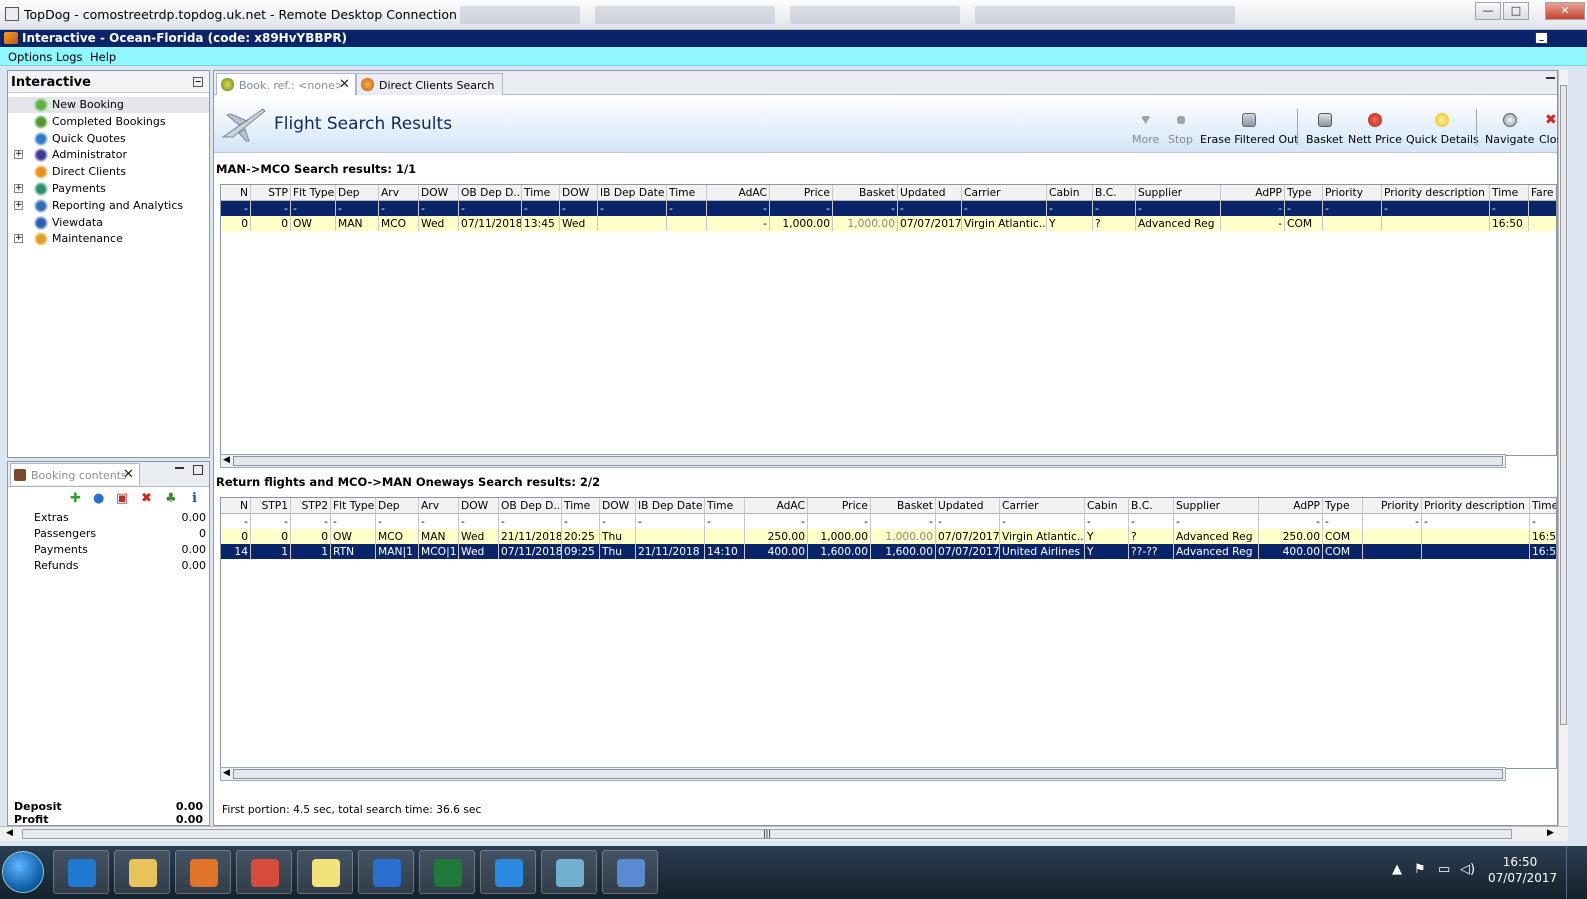 The width and height of the screenshot is (1587, 899). I want to click on outbound-horizontal-scrollbar: ◀, so click(863, 461).